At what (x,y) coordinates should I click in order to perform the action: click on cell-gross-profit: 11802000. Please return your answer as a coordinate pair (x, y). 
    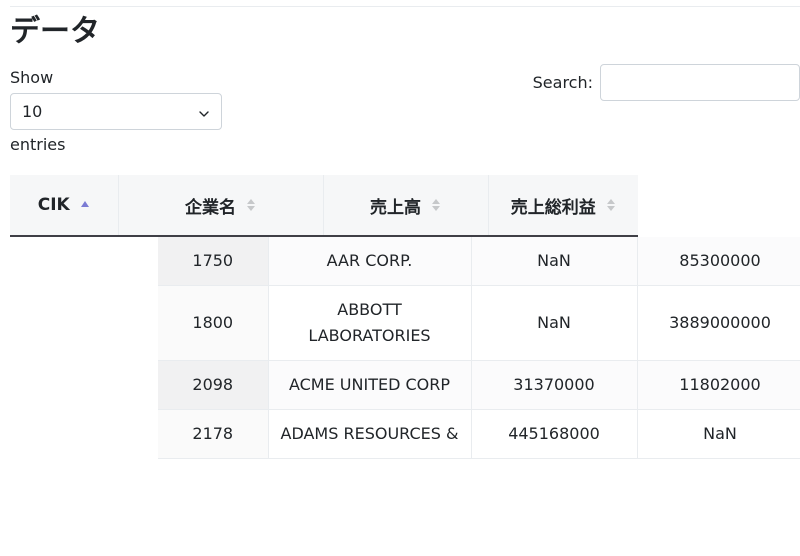
    Looking at the image, I should click on (718, 385).